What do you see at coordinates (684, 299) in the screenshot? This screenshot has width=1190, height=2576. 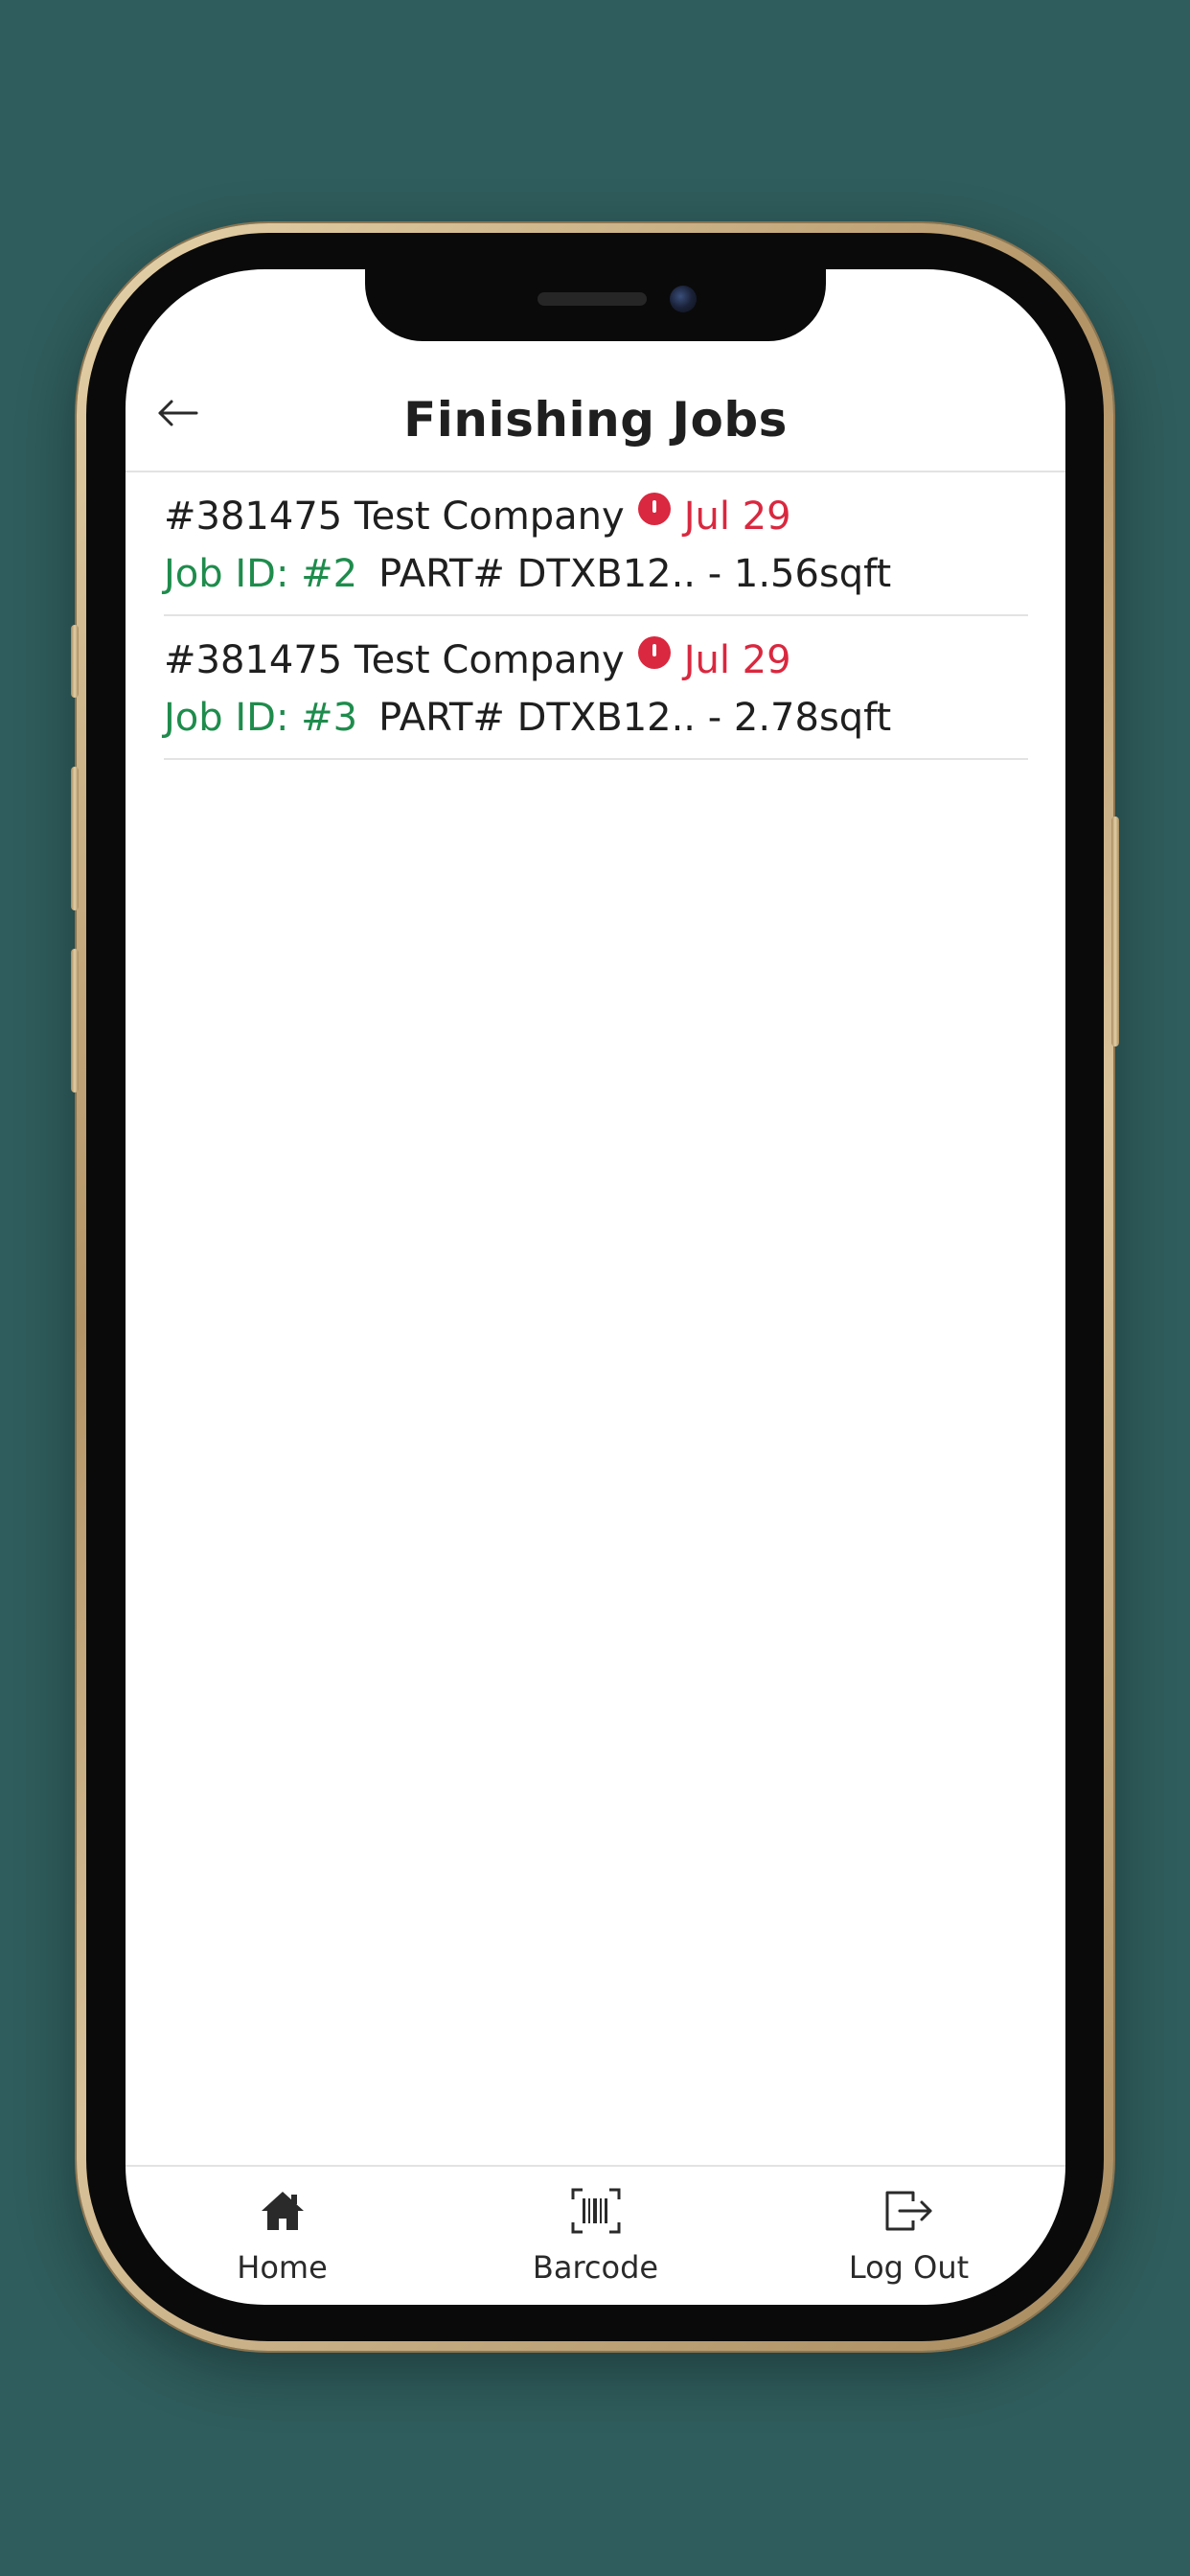 I see `front-camera` at bounding box center [684, 299].